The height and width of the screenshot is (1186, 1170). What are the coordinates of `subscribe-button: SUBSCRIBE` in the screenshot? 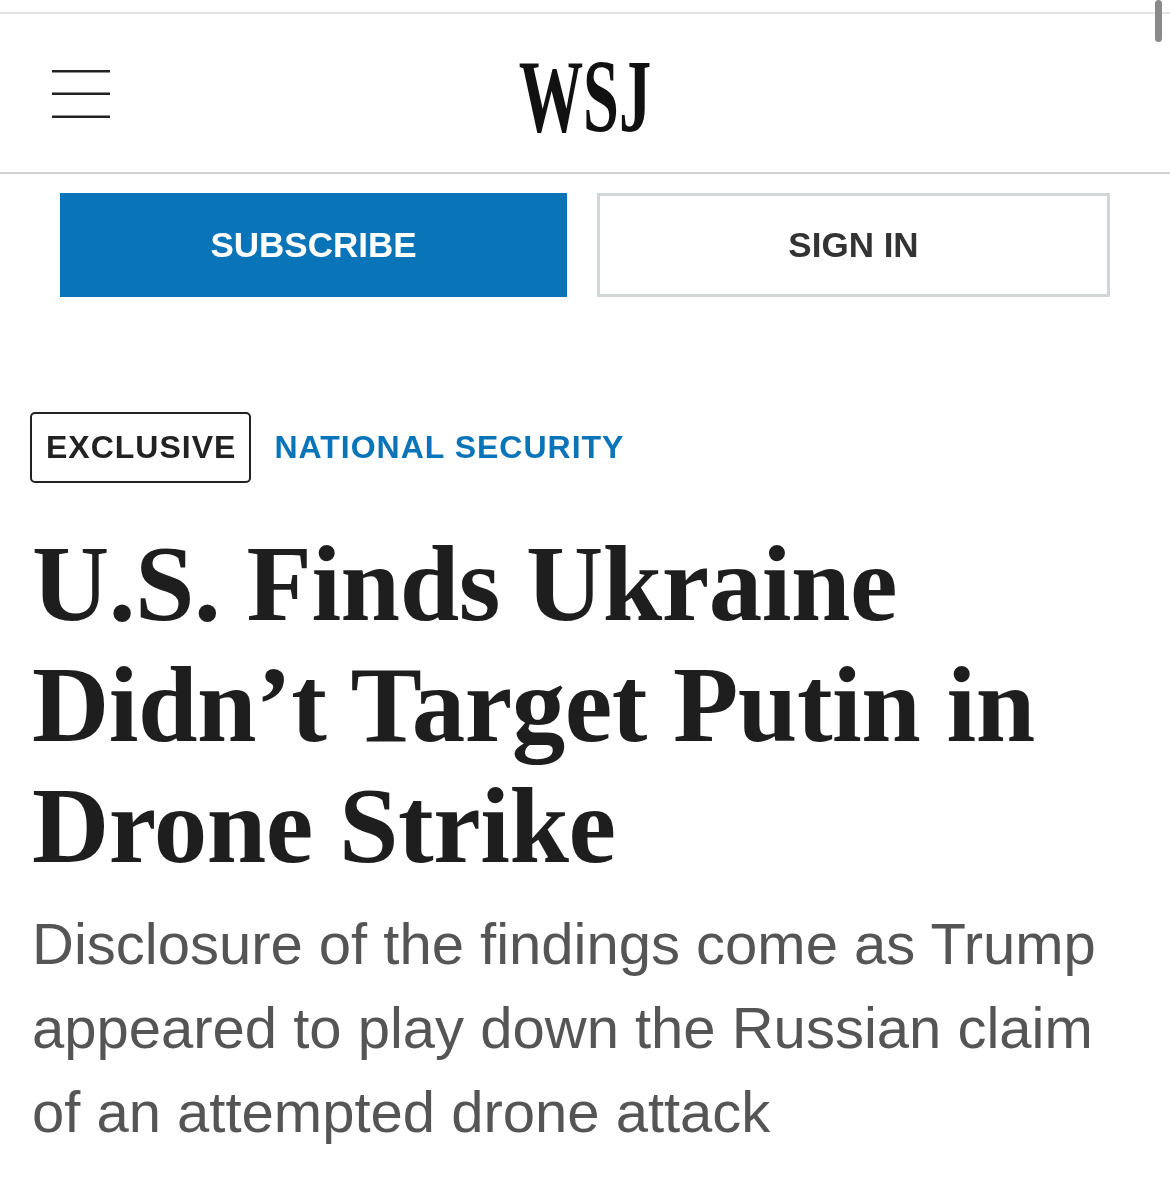 It's located at (313, 245).